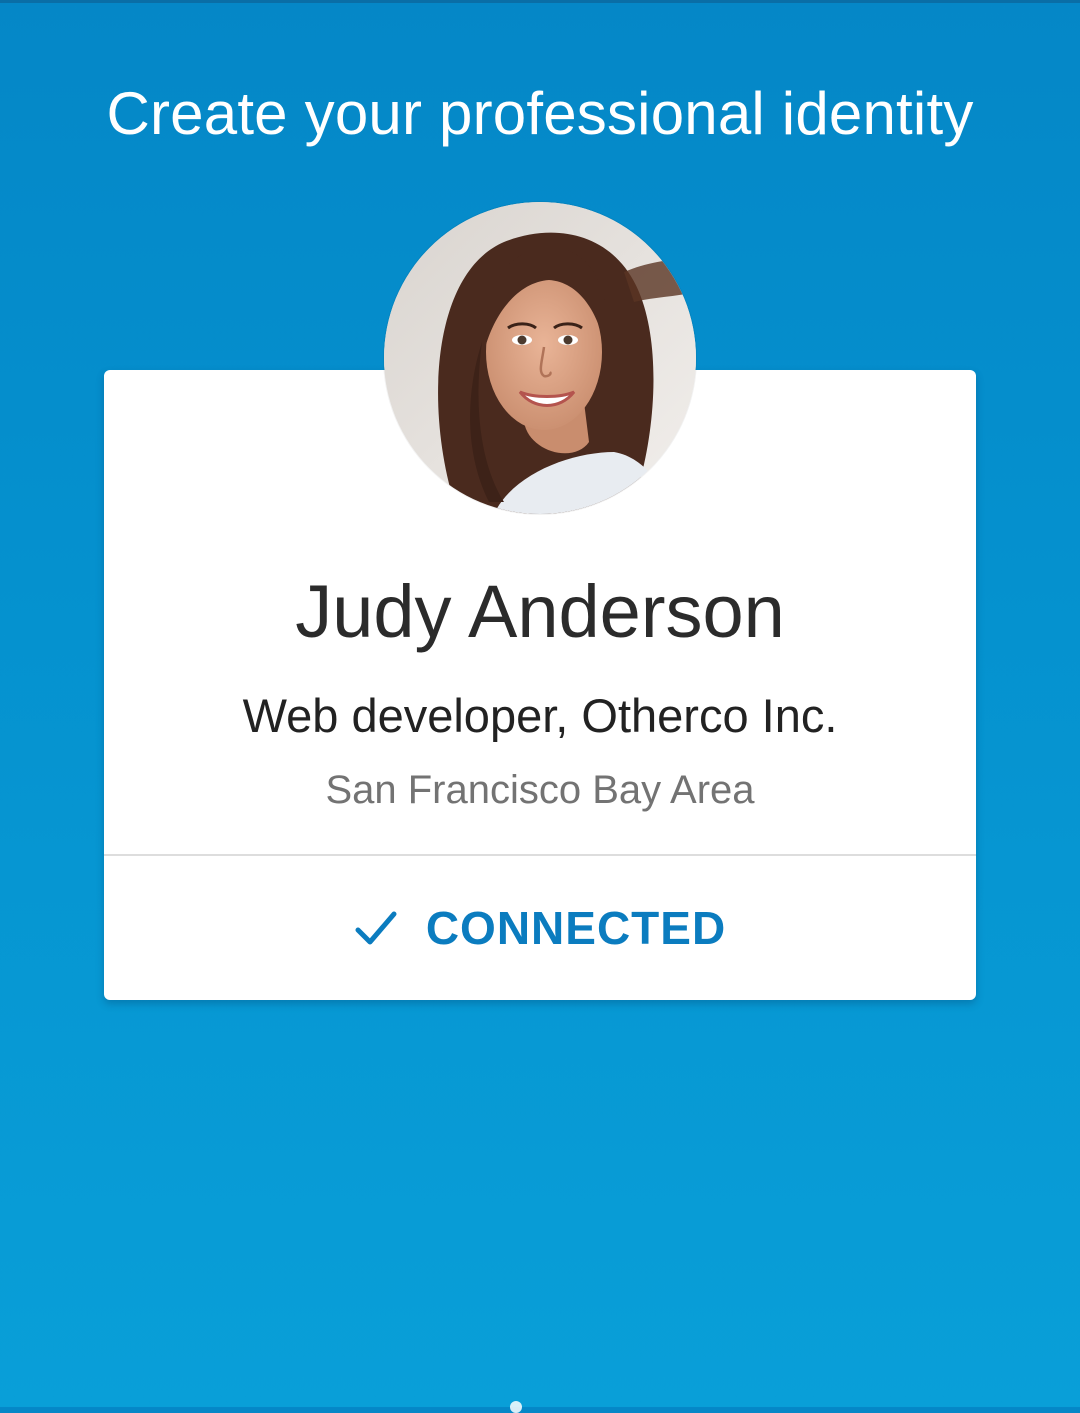  What do you see at coordinates (540, 113) in the screenshot?
I see `page-title: Create your professional identity` at bounding box center [540, 113].